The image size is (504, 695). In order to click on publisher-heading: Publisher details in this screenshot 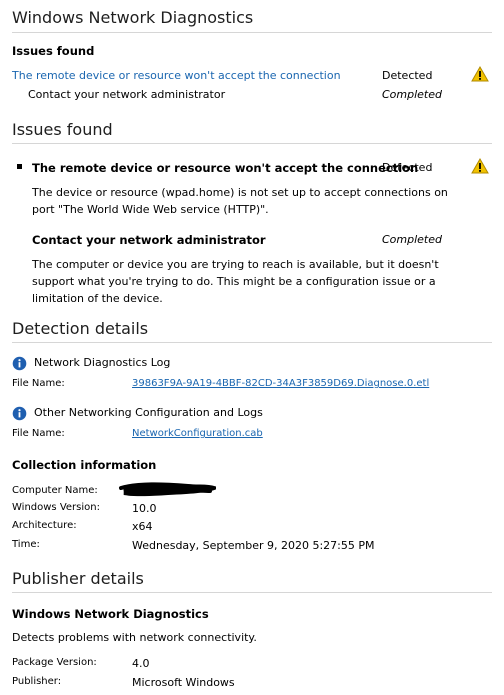, I will do `click(78, 578)`.